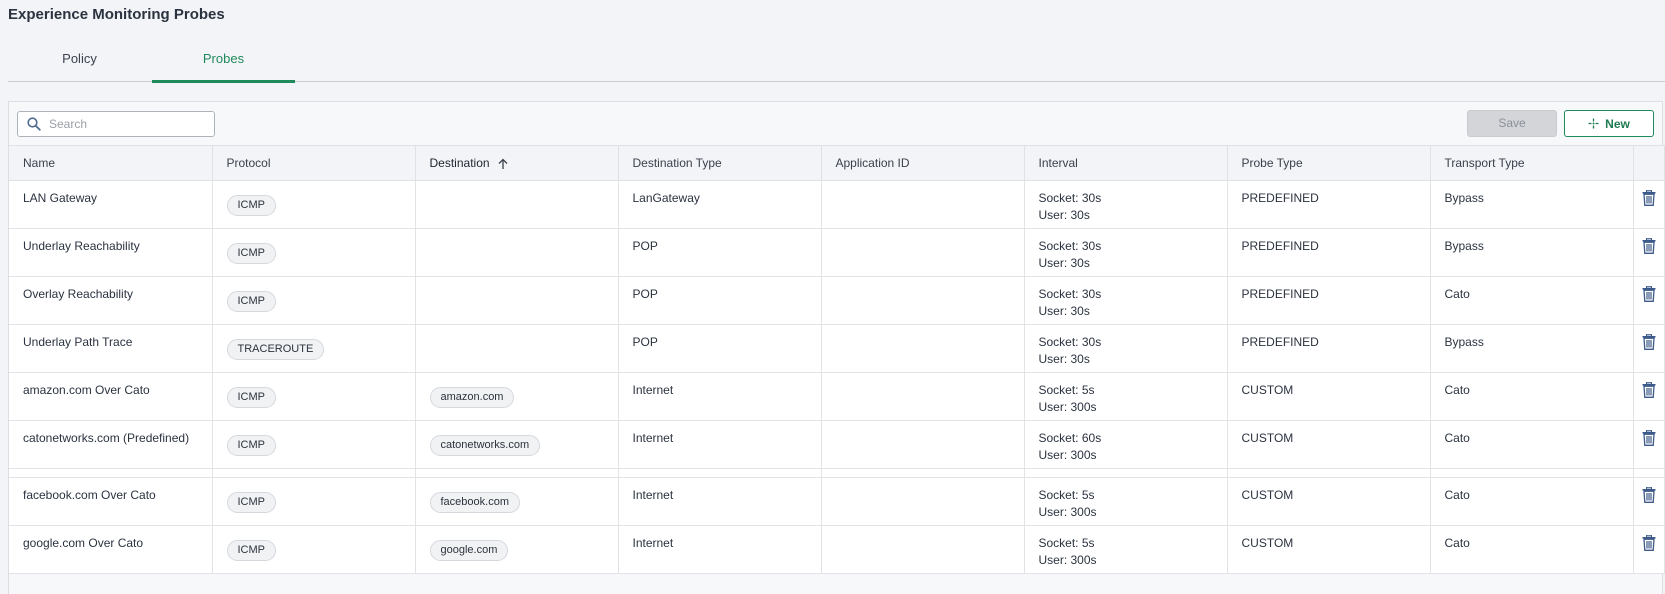  What do you see at coordinates (79, 63) in the screenshot?
I see `tab-policy: Policy` at bounding box center [79, 63].